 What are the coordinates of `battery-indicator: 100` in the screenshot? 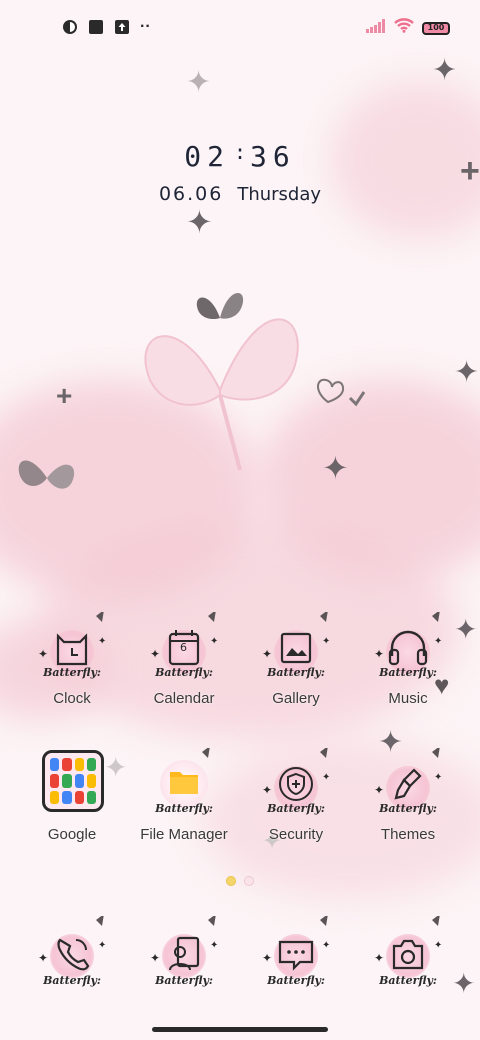 It's located at (436, 28).